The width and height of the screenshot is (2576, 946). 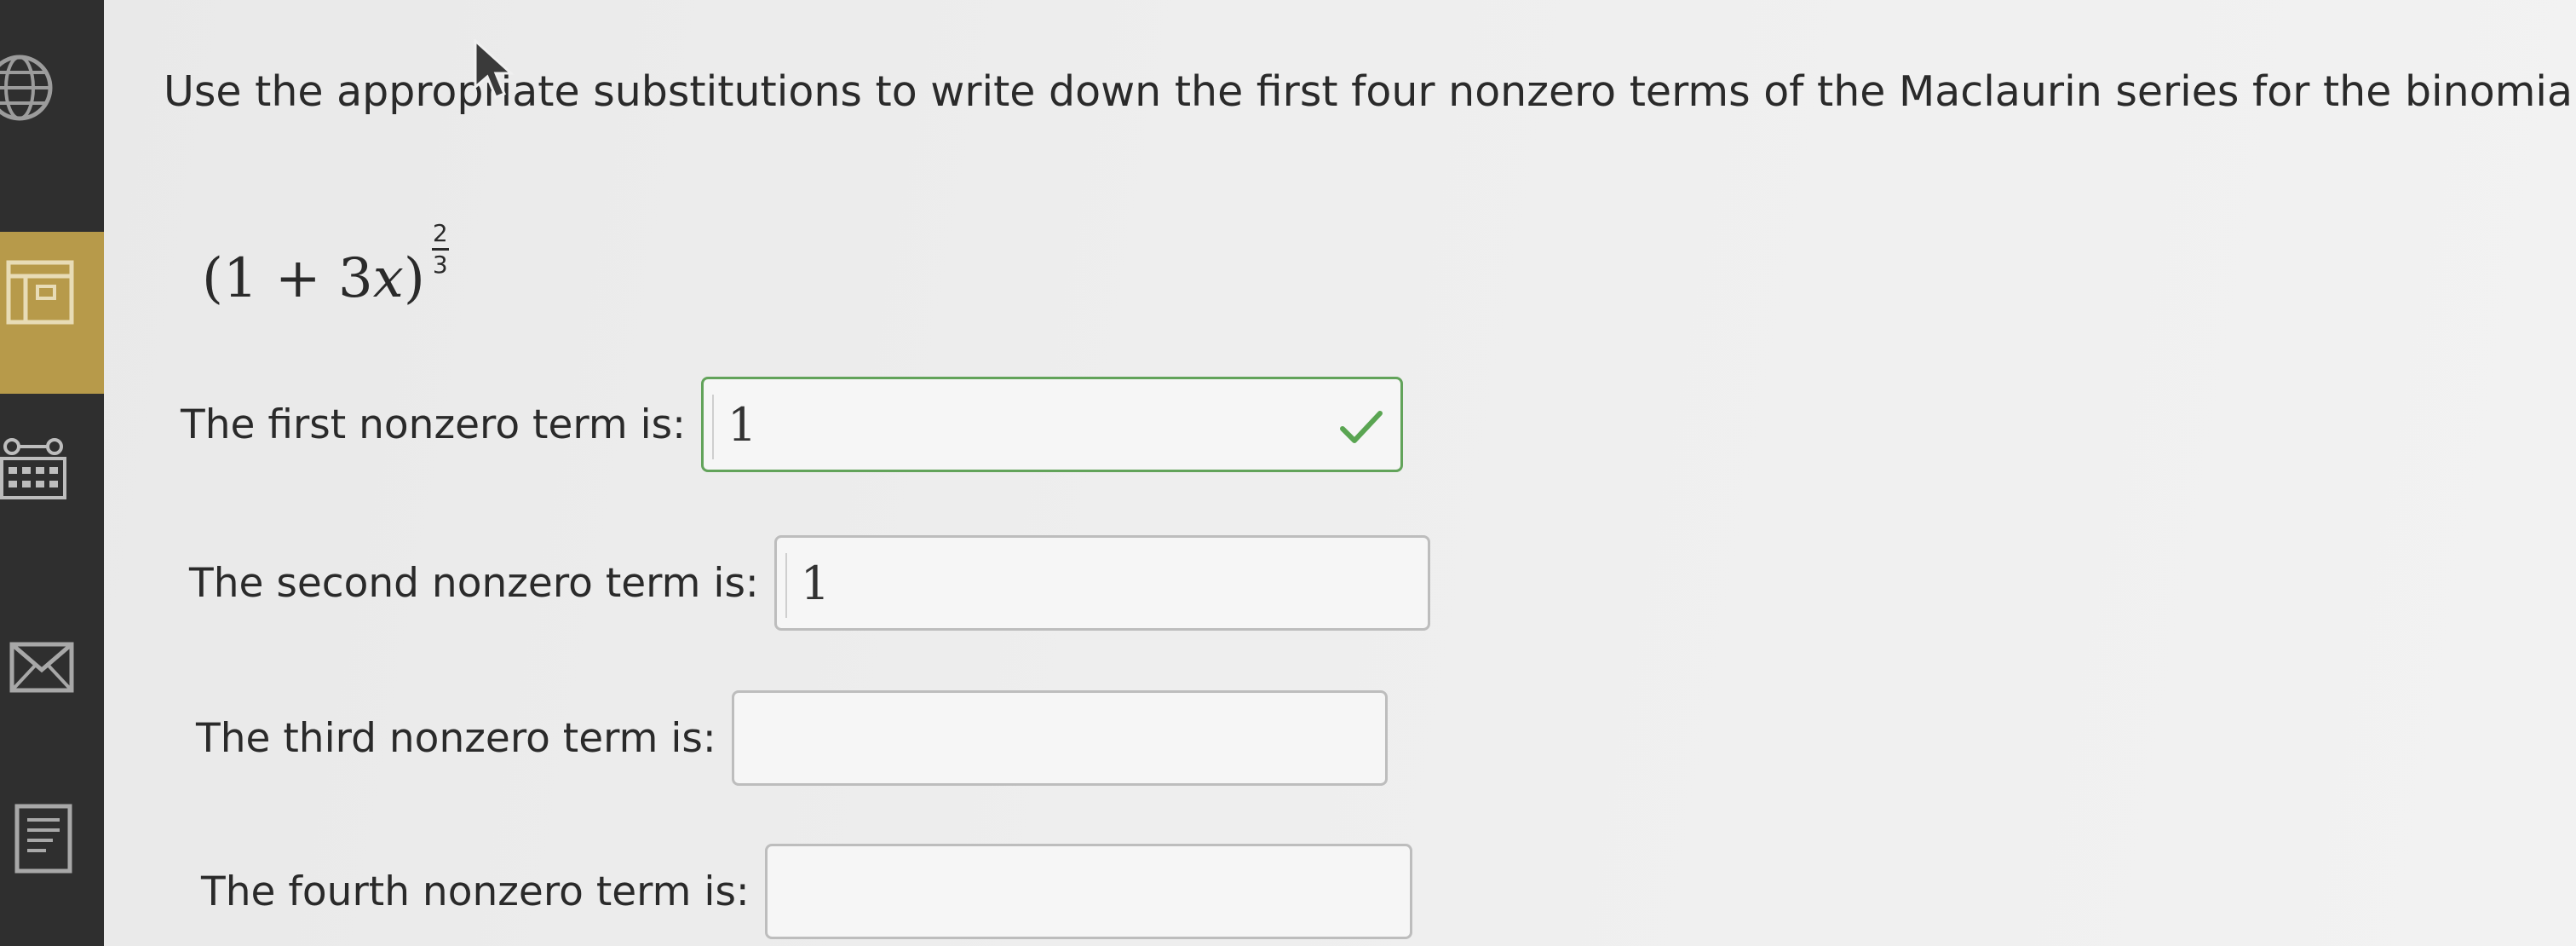 I want to click on mail-icon, so click(x=41, y=667).